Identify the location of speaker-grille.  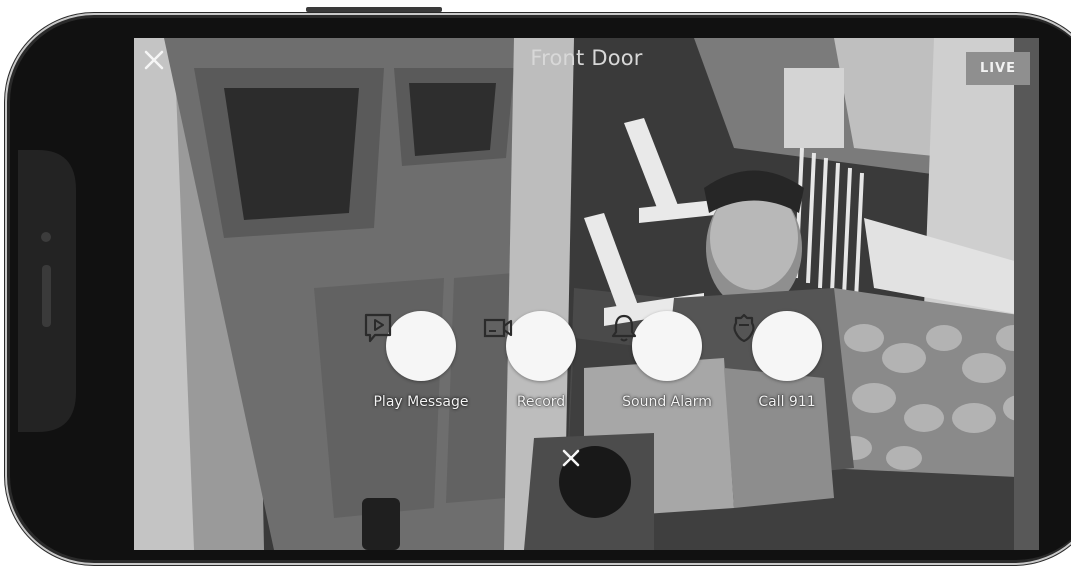
(46, 296).